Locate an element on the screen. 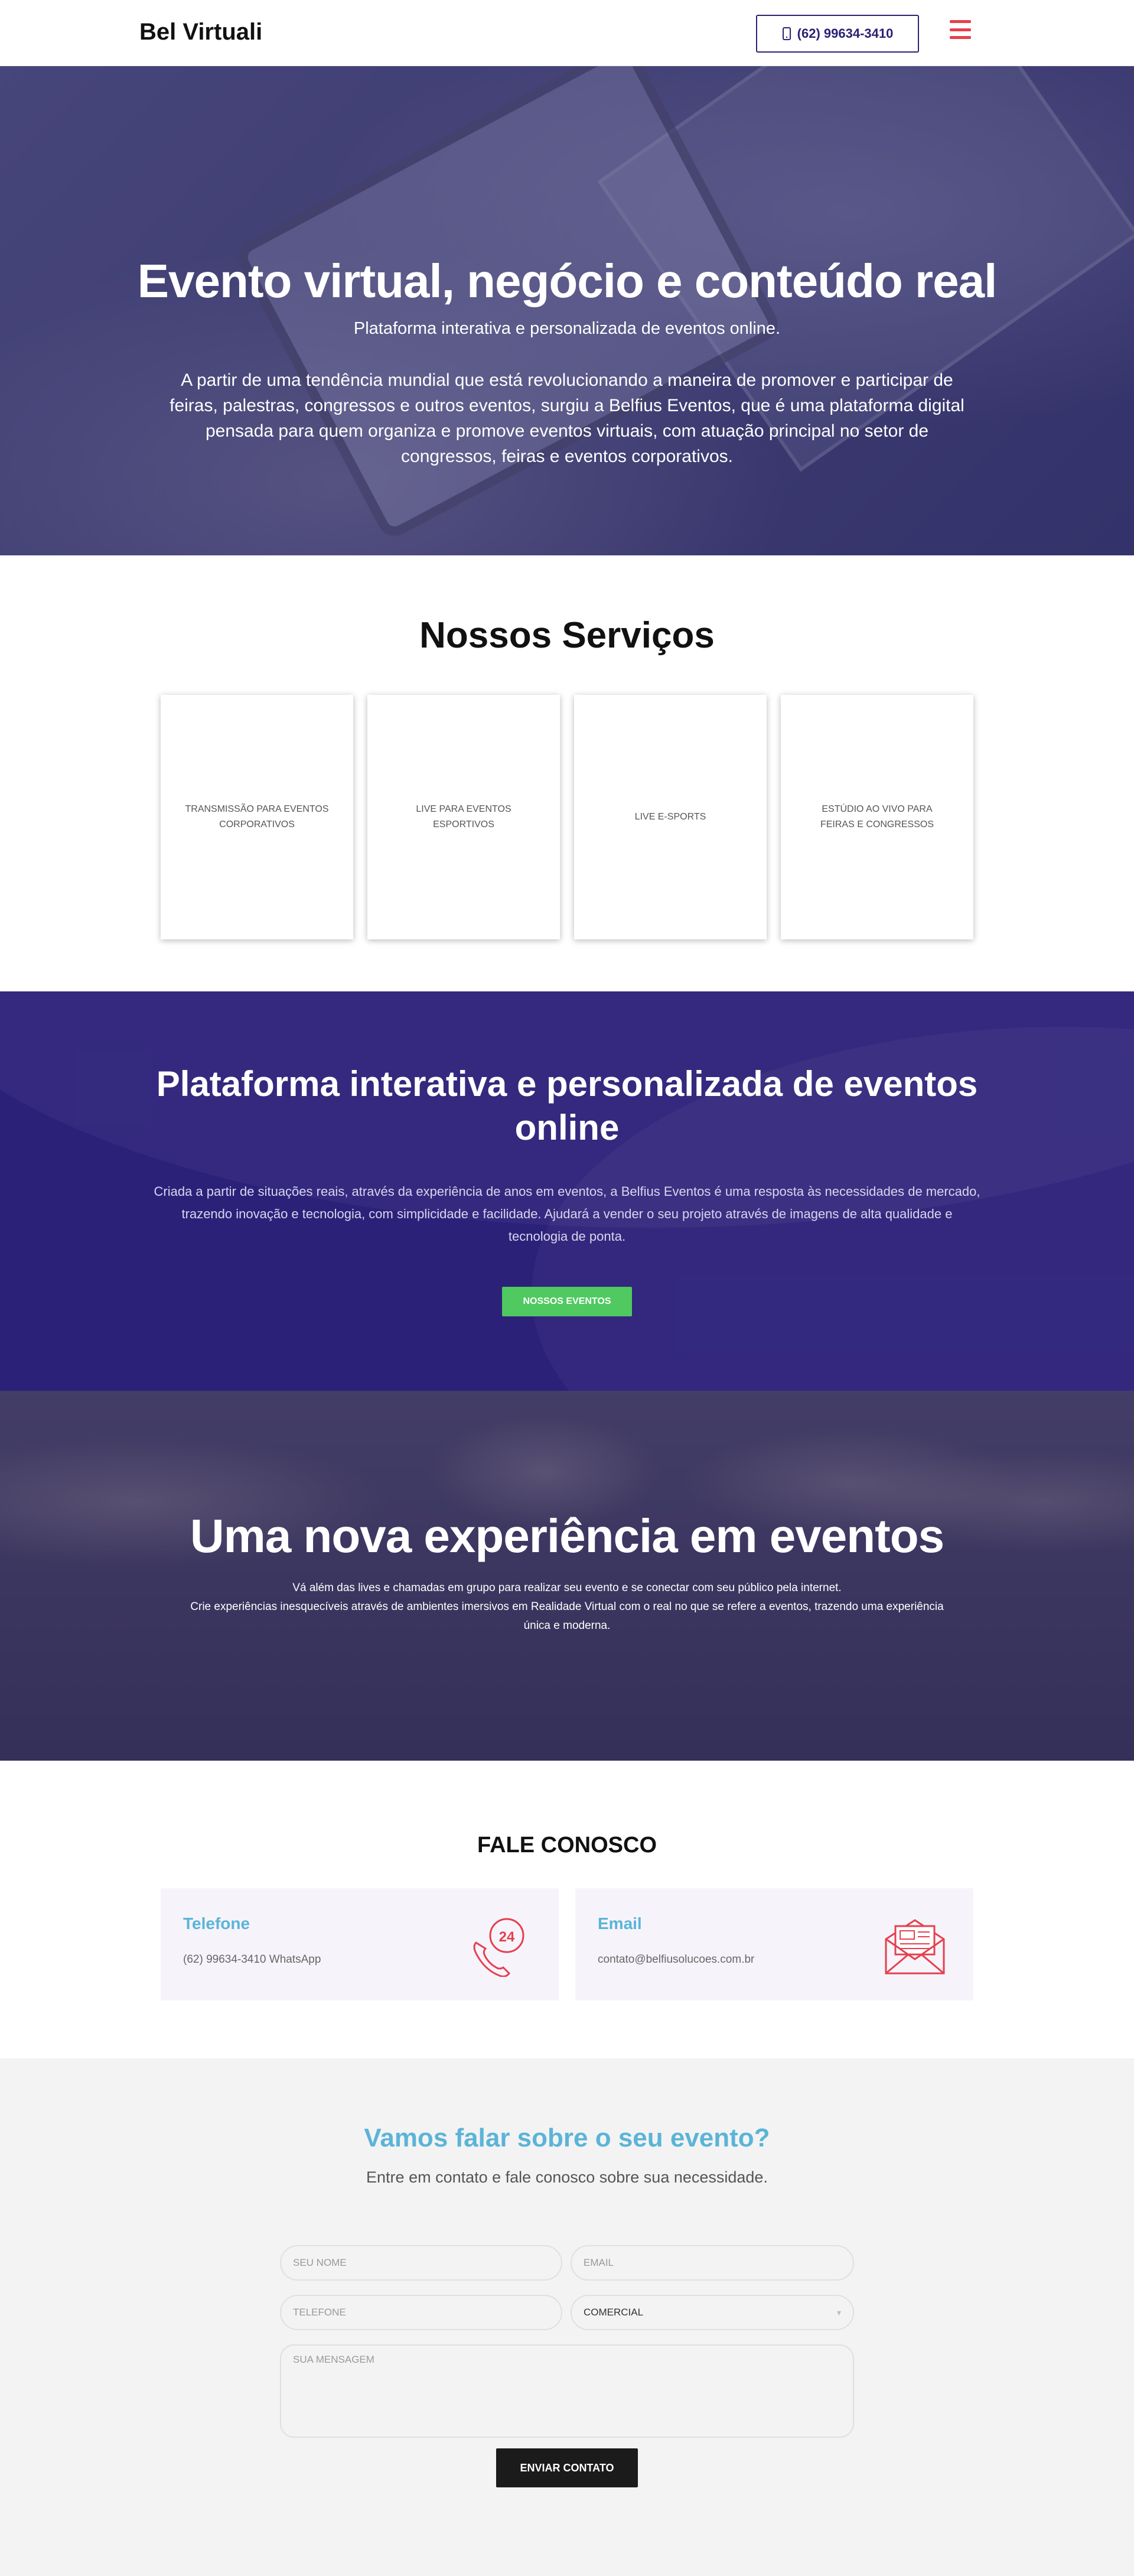  phone-contact-card: Telefone (62) 99634-3410 WhatsApp 24 is located at coordinates (360, 1944).